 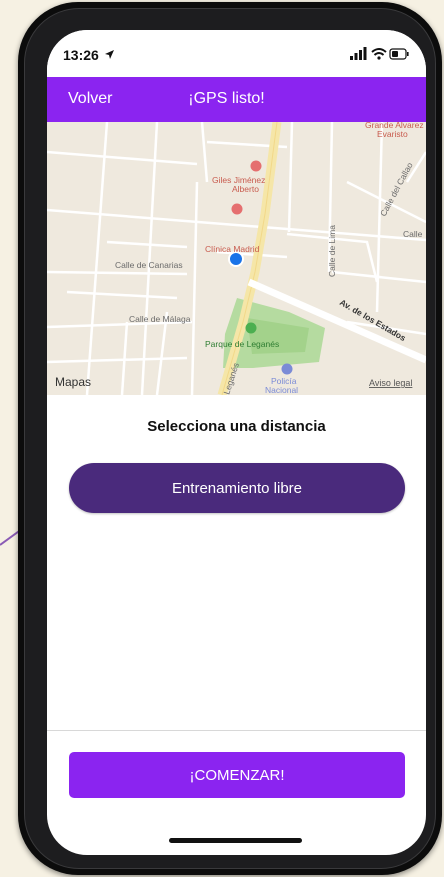 What do you see at coordinates (281, 390) in the screenshot?
I see `map-label: Nacional` at bounding box center [281, 390].